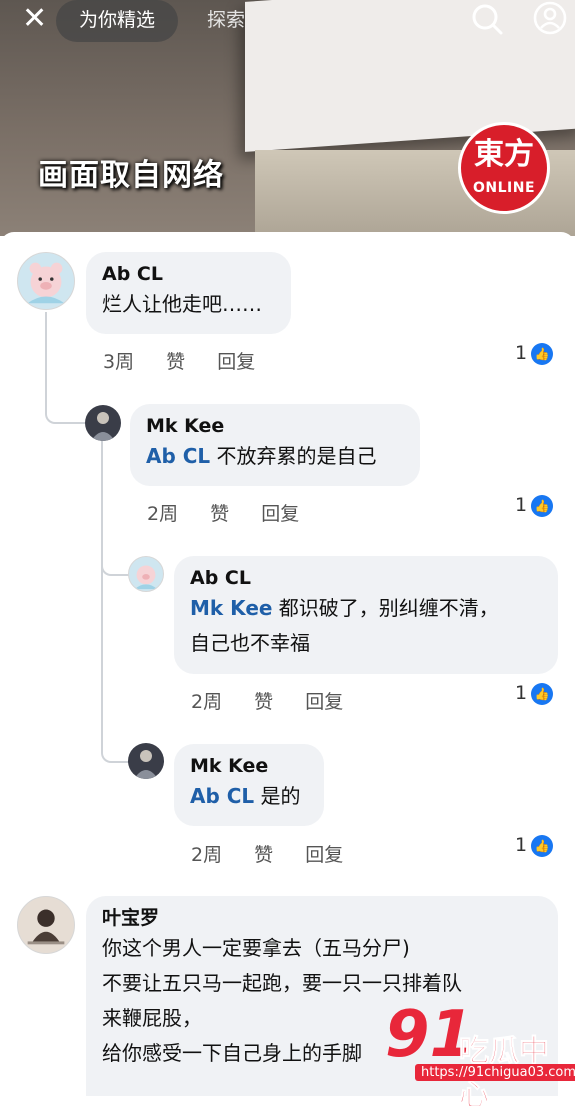 The image size is (575, 1114). What do you see at coordinates (117, 21) in the screenshot?
I see `tab-for-you: 为你精选` at bounding box center [117, 21].